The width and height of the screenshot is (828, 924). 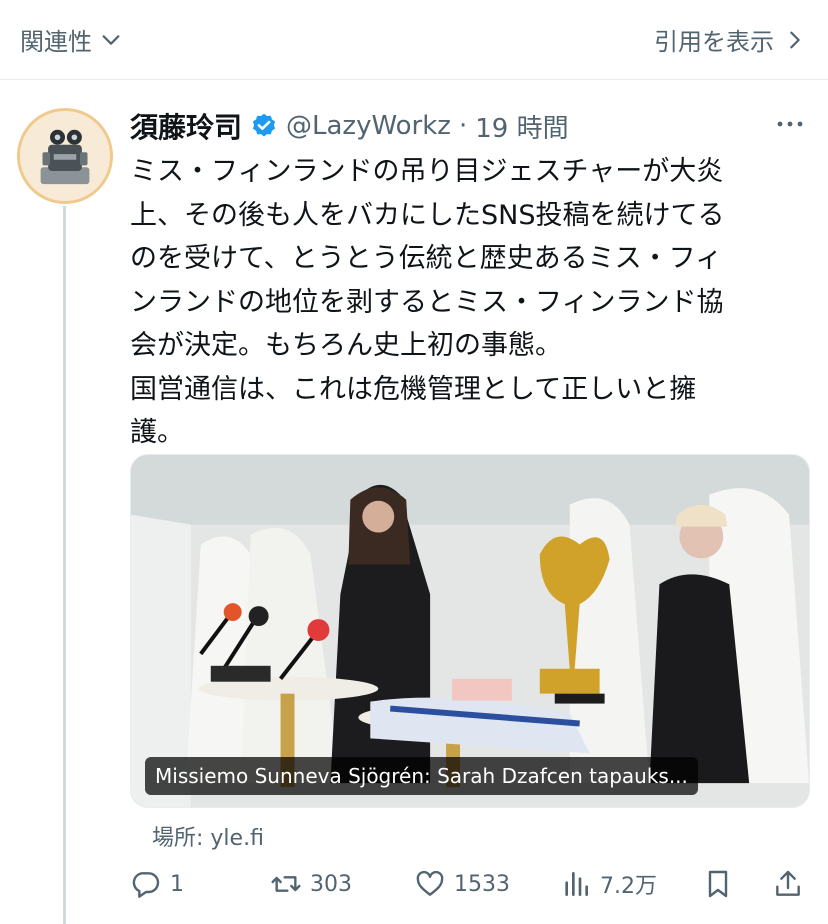 I want to click on view-count: 7.2万, so click(x=628, y=886).